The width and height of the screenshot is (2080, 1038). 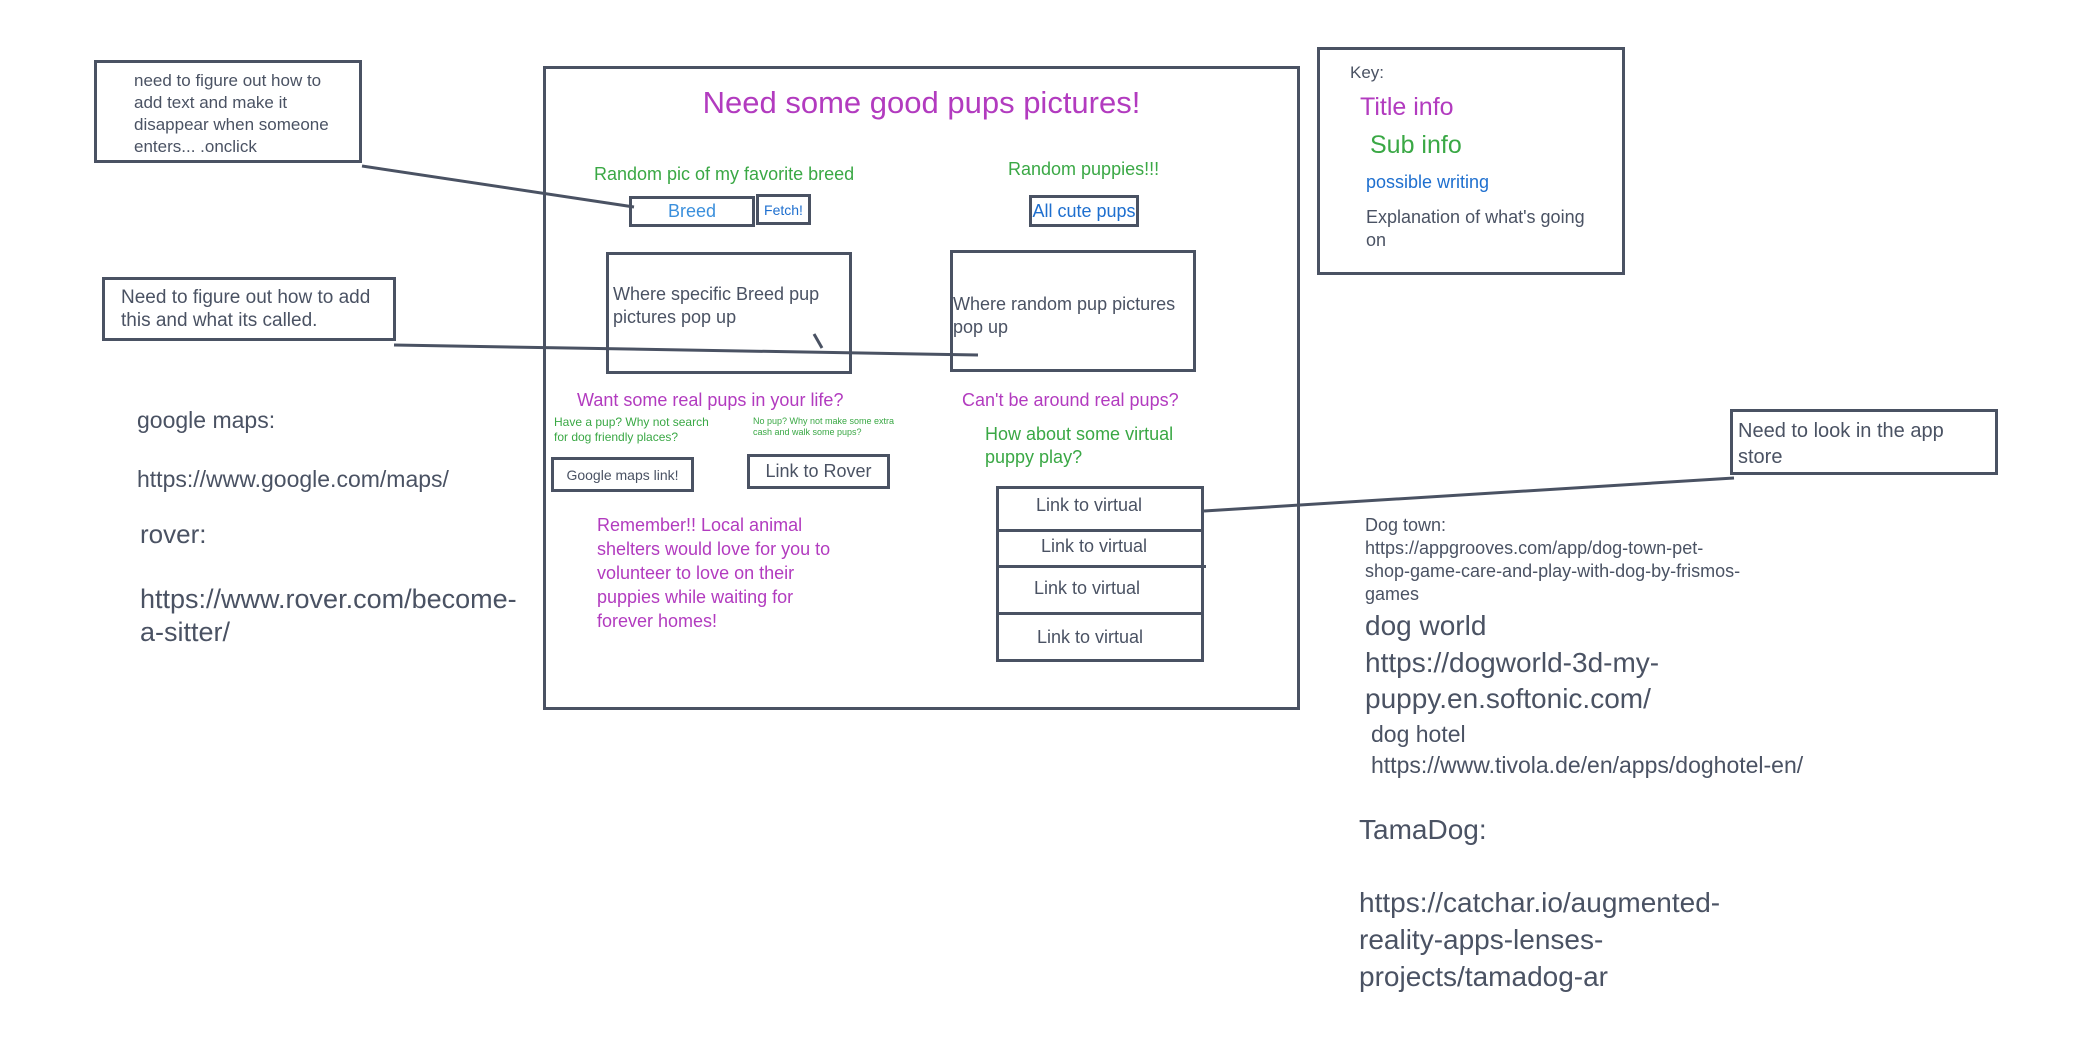 What do you see at coordinates (1841, 444) in the screenshot?
I see `app-store-note-text: Need to look in the app store` at bounding box center [1841, 444].